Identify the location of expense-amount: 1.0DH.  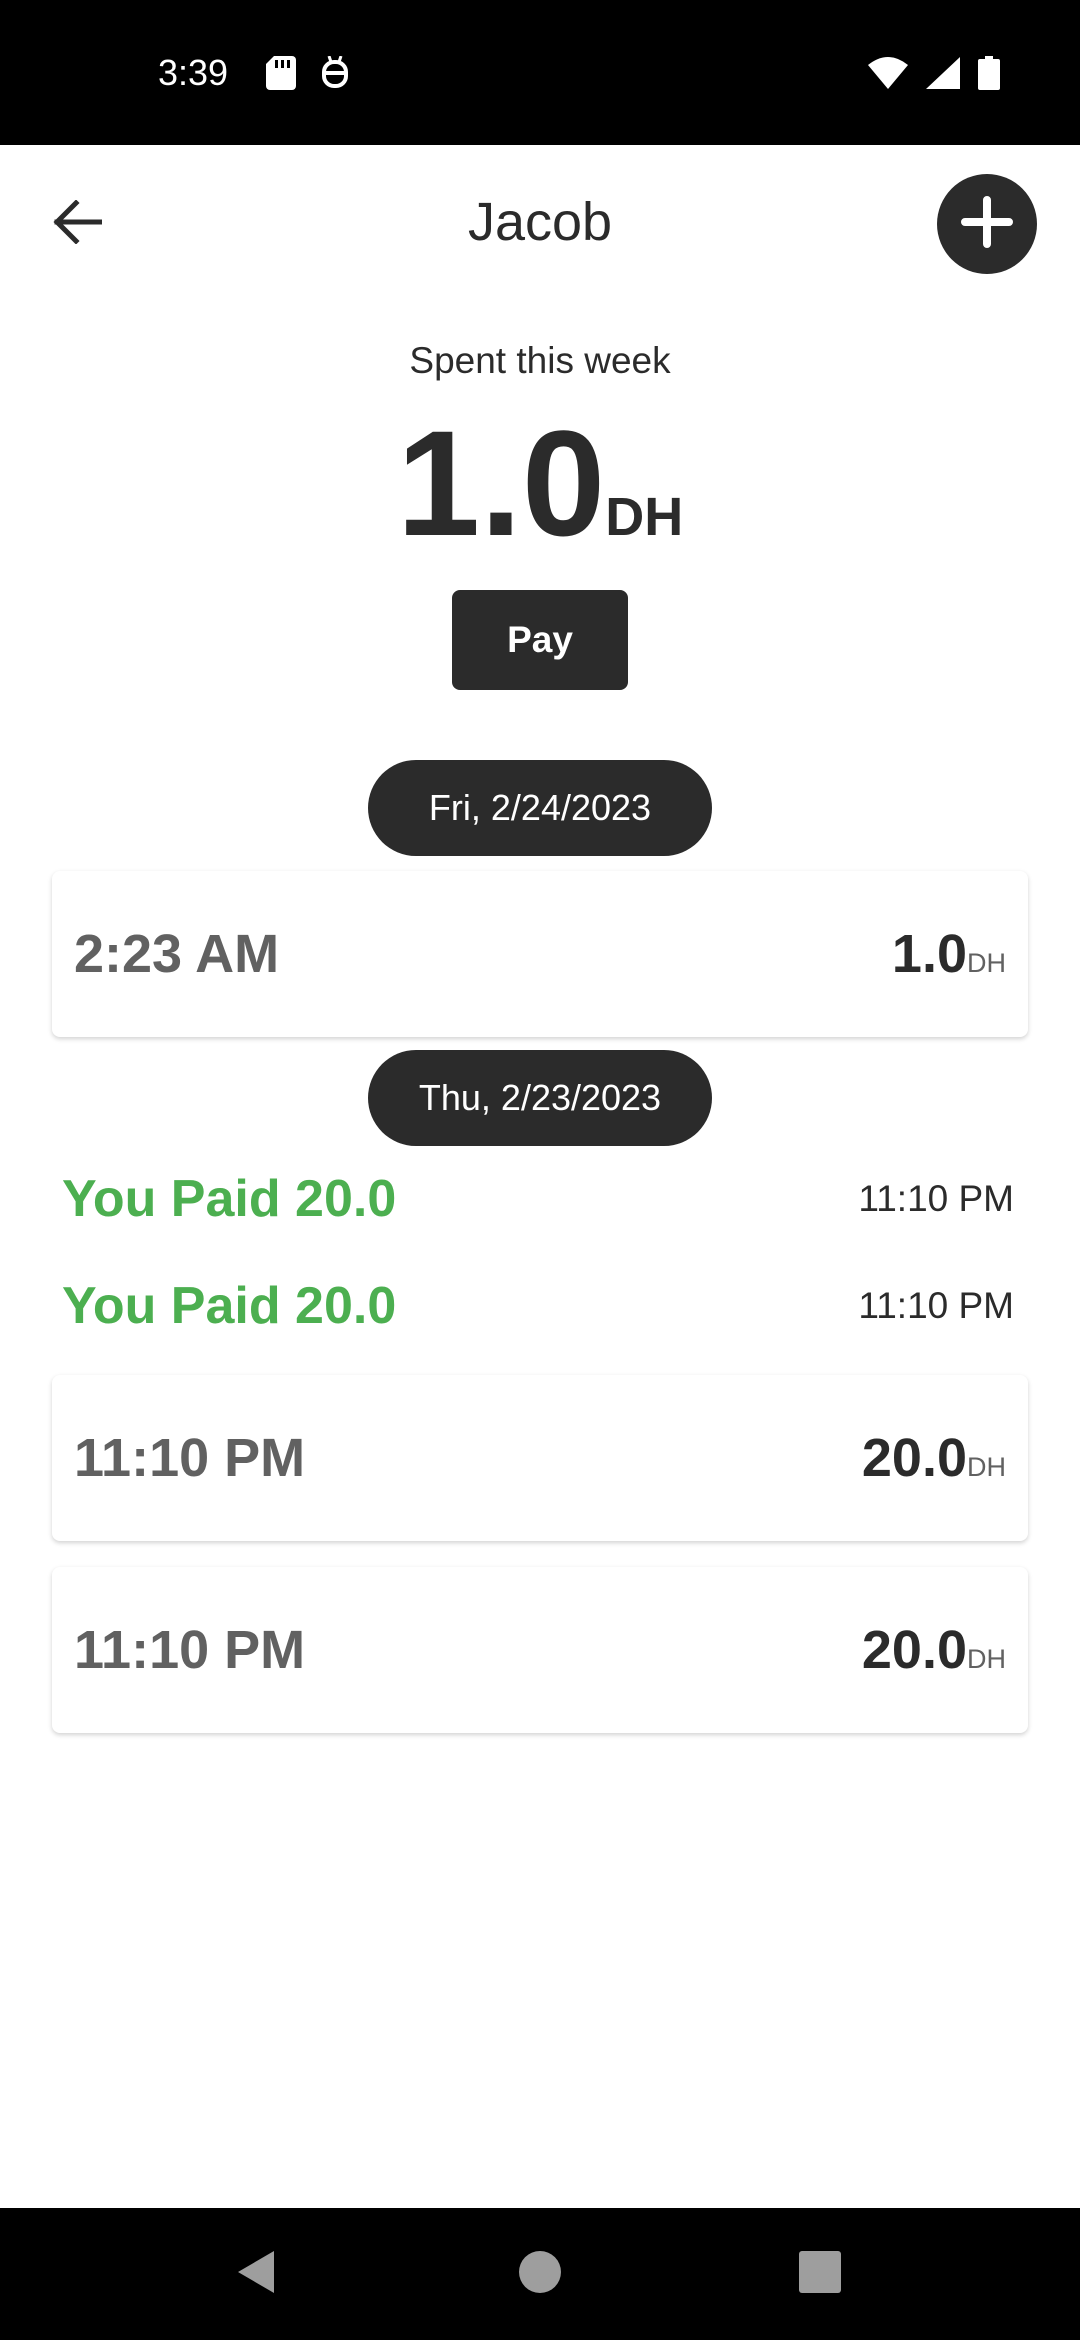
(949, 954).